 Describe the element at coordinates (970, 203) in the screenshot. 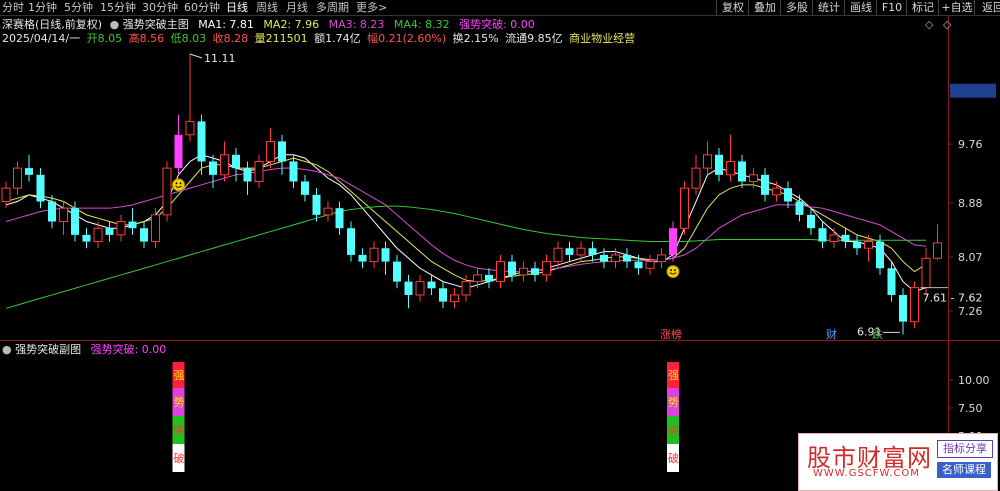

I see `price-tick-label: 8.88` at that location.